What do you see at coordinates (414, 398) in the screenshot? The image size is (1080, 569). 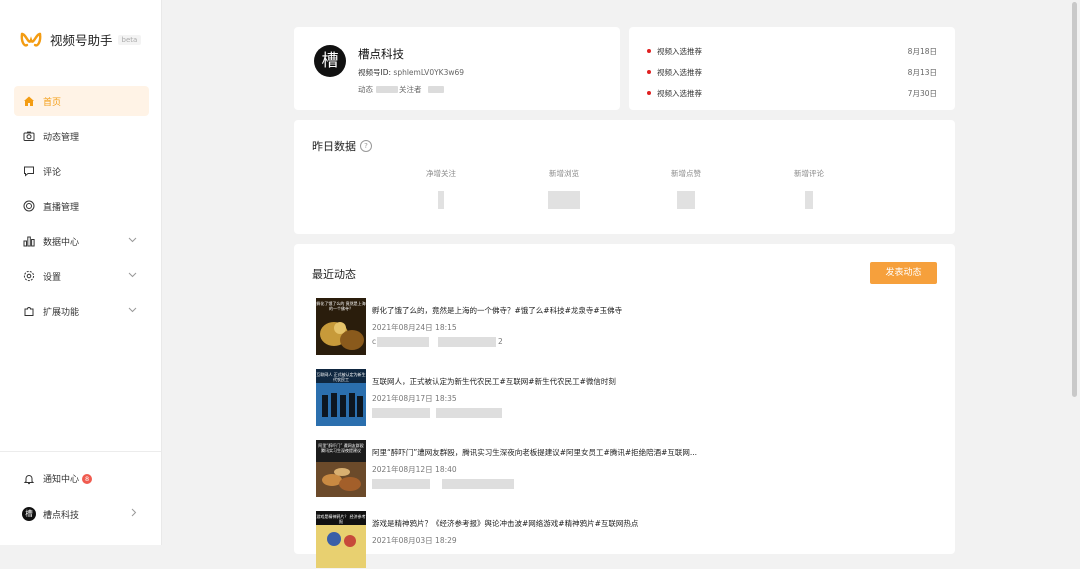 I see `post-time: 2021年08月17日 18:35` at bounding box center [414, 398].